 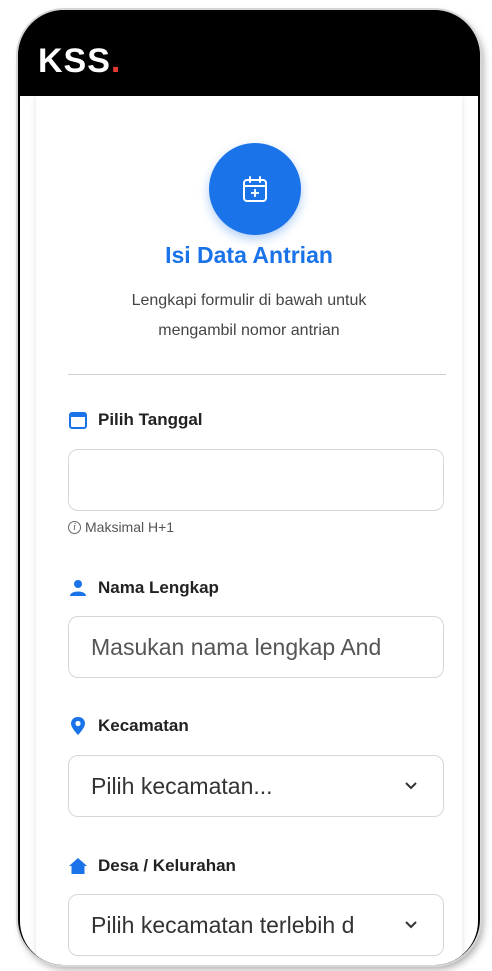 What do you see at coordinates (80, 61) in the screenshot?
I see `app-logo: KSS.` at bounding box center [80, 61].